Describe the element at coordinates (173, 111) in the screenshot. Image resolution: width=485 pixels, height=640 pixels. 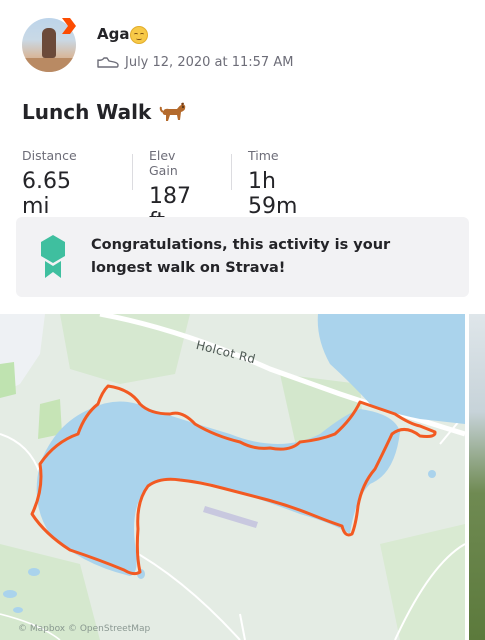
I see `dog-icon` at that location.